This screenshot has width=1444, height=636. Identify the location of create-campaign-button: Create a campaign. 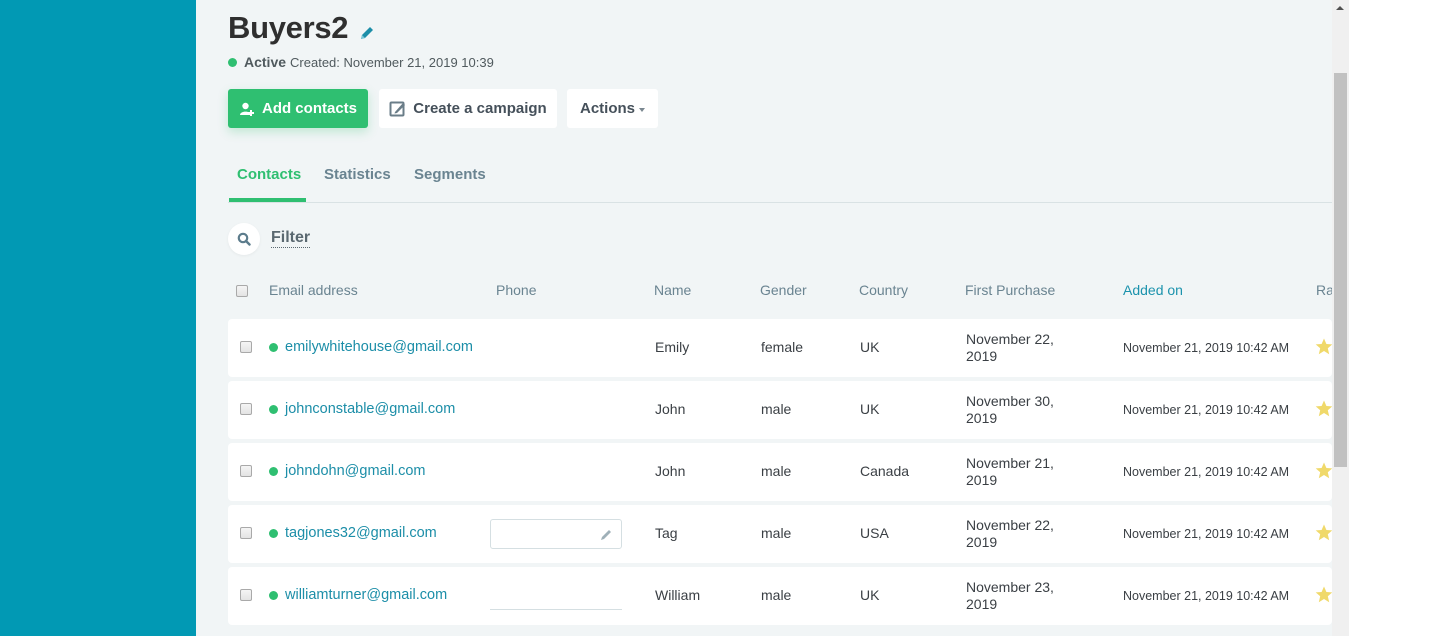
(468, 108).